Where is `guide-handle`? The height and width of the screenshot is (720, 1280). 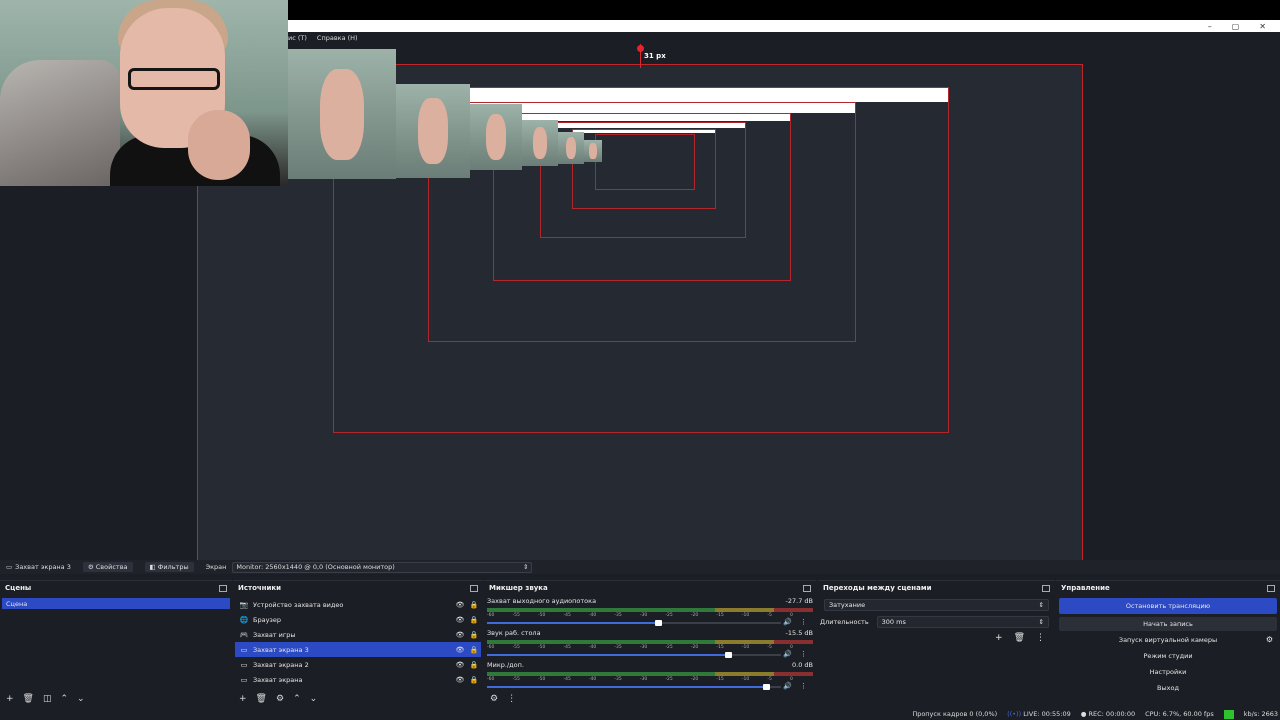
guide-handle is located at coordinates (640, 48).